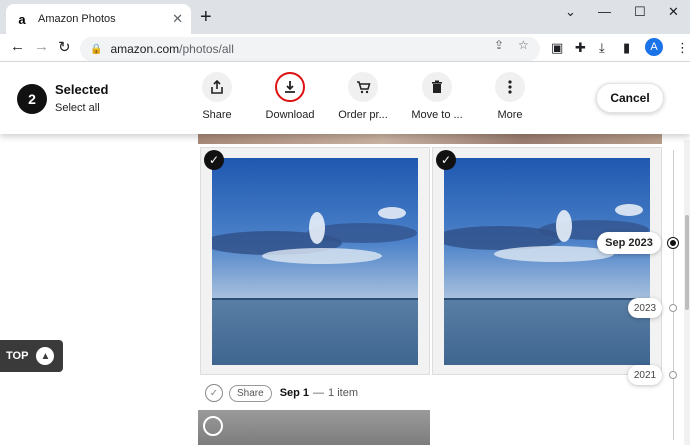  What do you see at coordinates (446, 160) in the screenshot?
I see `photo-2-selected-check-icon: ✓` at bounding box center [446, 160].